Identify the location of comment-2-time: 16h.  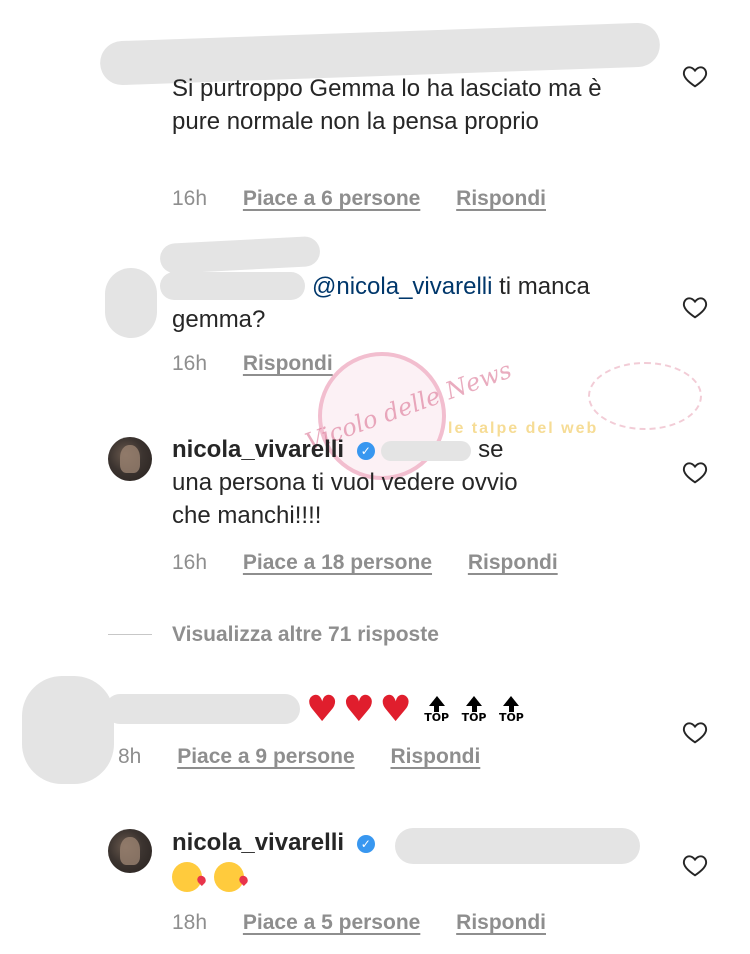
(190, 363).